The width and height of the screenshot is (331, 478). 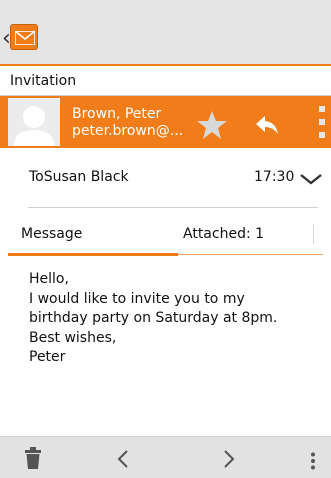 What do you see at coordinates (165, 81) in the screenshot?
I see `email-subject: Invitation` at bounding box center [165, 81].